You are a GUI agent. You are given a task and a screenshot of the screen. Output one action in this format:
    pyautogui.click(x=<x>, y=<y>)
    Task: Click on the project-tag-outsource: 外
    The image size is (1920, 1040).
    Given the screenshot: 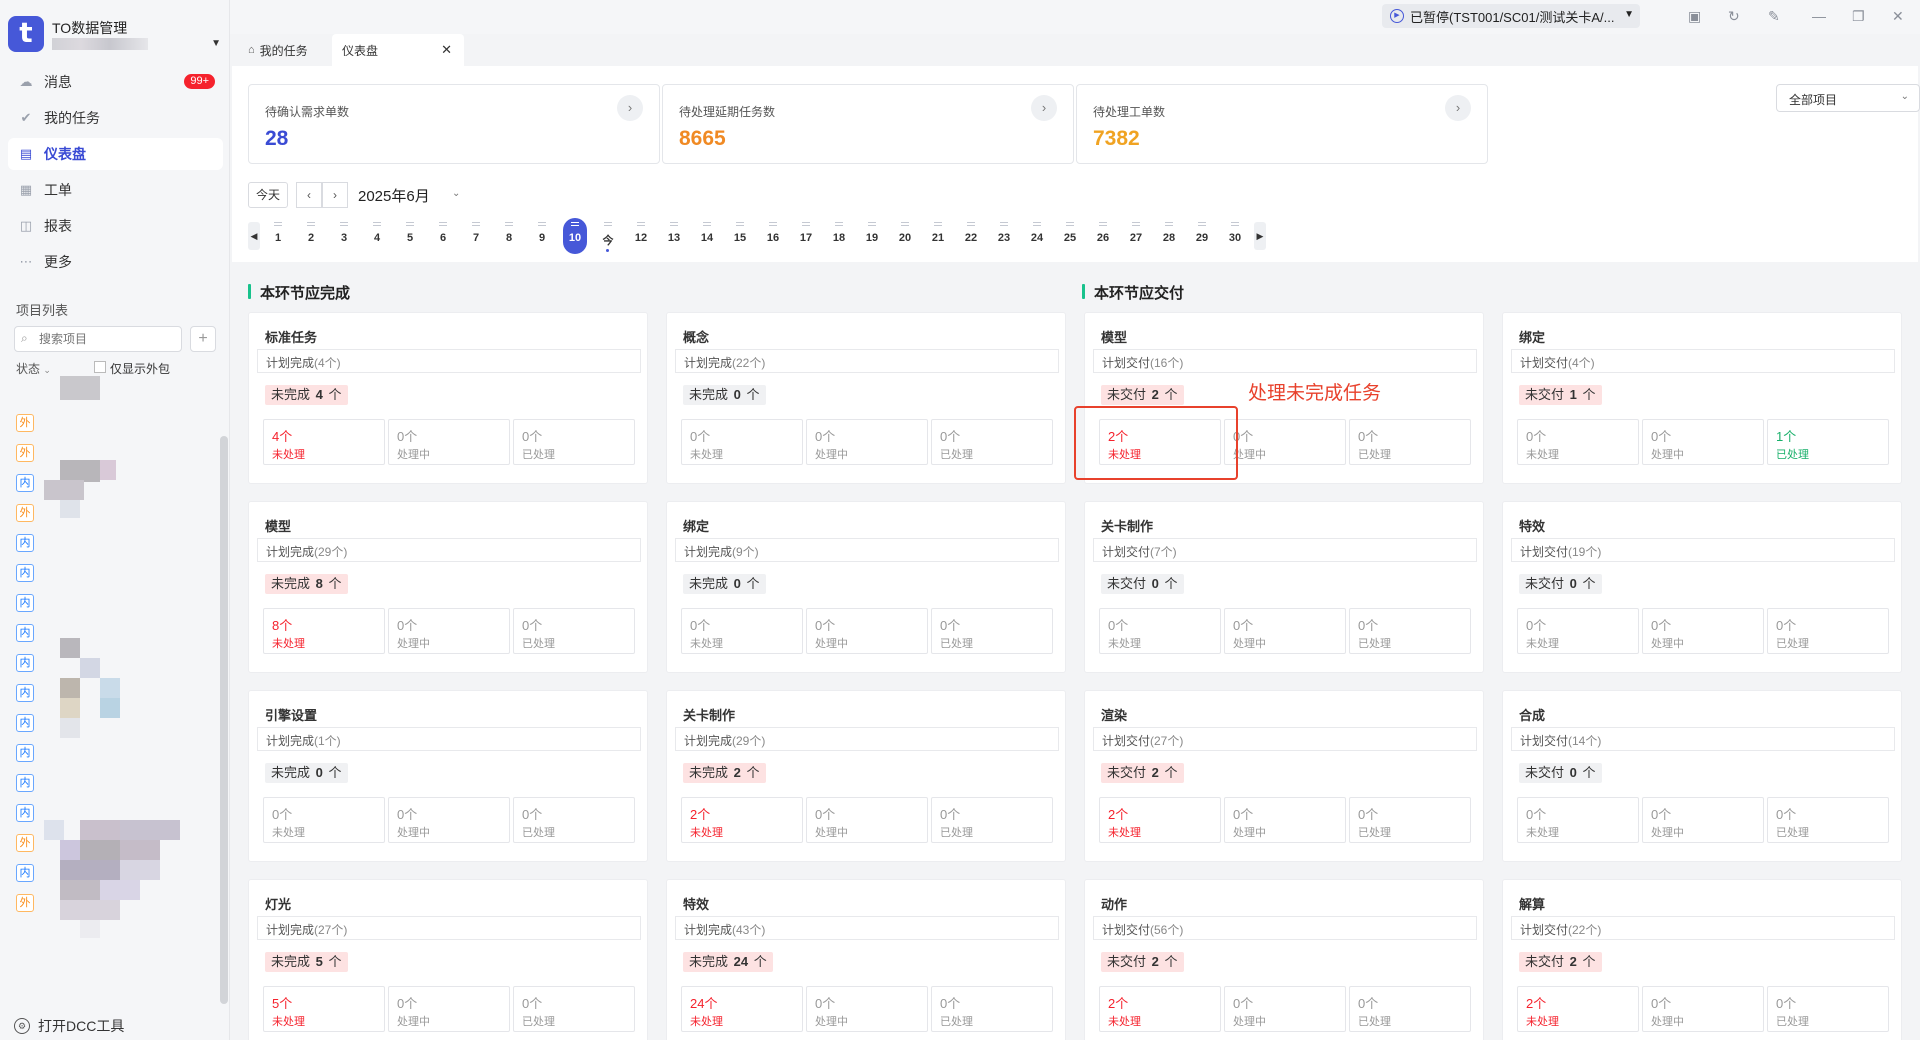 What is the action you would take?
    pyautogui.click(x=25, y=903)
    